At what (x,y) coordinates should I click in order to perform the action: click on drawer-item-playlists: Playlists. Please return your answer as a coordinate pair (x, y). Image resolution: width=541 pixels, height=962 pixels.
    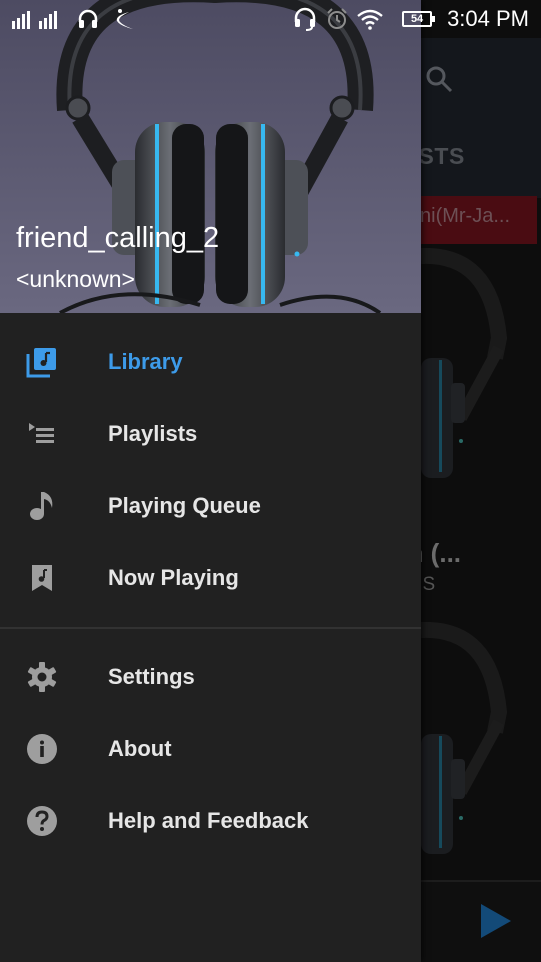
    Looking at the image, I should click on (210, 434).